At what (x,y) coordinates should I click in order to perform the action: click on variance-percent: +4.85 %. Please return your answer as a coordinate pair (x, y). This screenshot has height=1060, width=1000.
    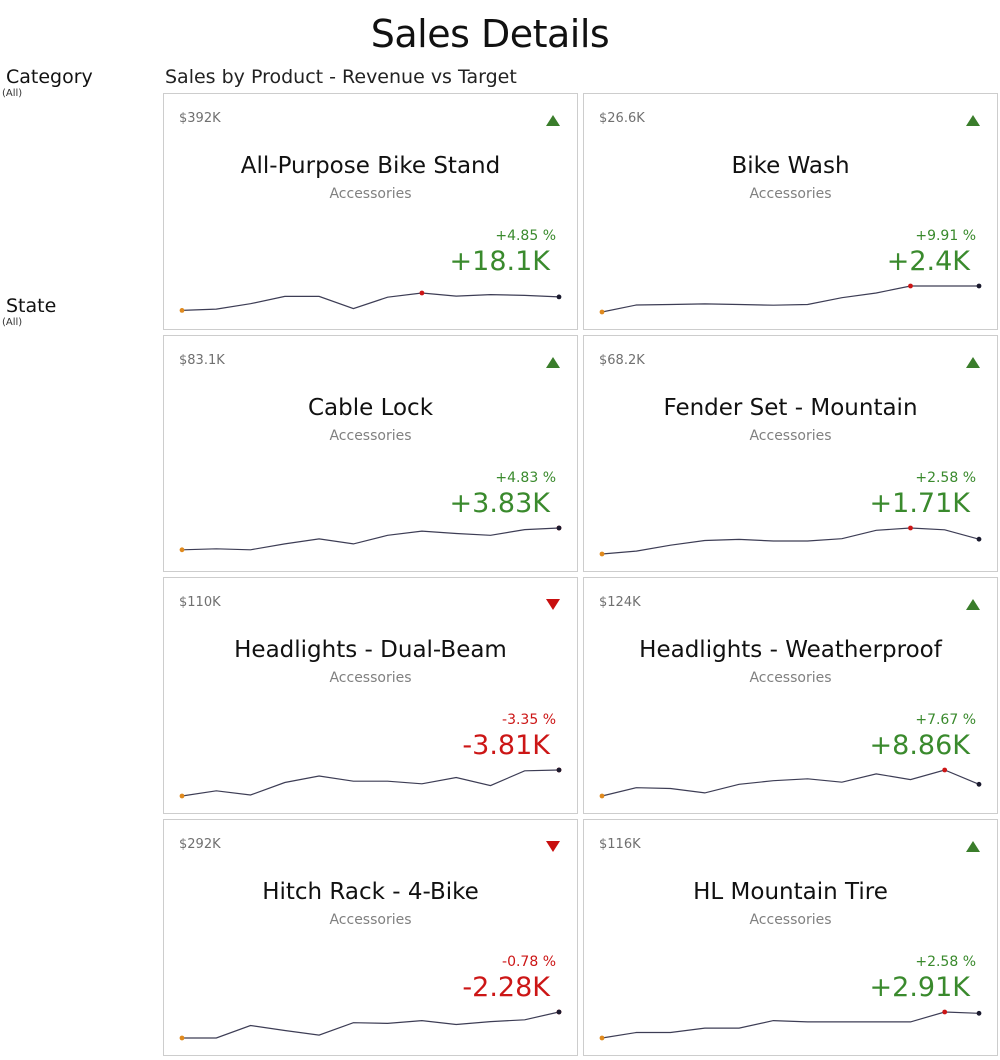
    Looking at the image, I should click on (525, 236).